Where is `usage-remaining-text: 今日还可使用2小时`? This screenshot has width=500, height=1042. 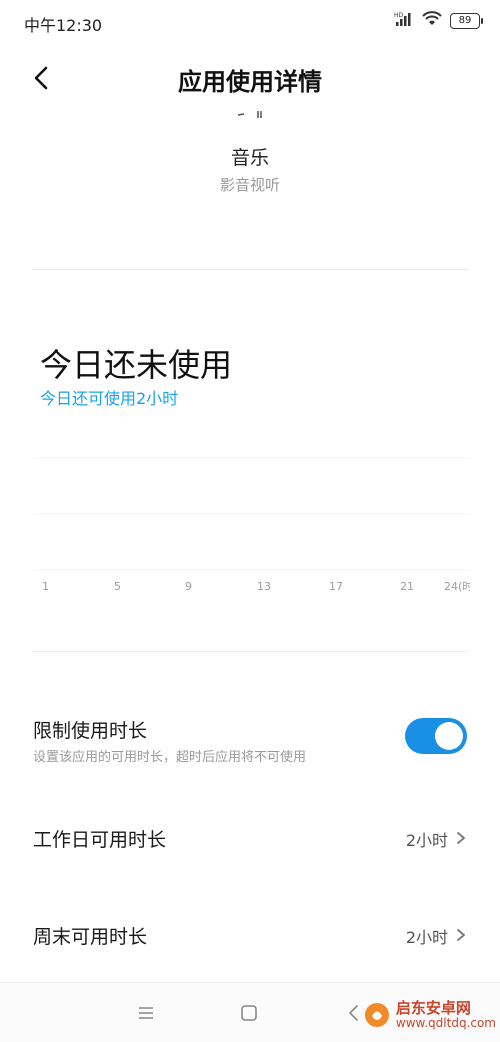
usage-remaining-text: 今日还可使用2小时 is located at coordinates (109, 398).